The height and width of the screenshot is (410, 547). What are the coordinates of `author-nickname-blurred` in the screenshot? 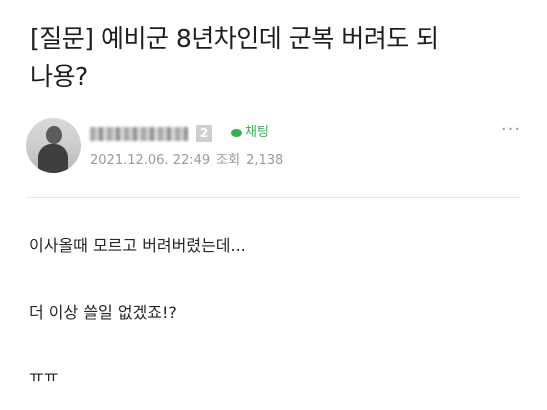 It's located at (139, 134).